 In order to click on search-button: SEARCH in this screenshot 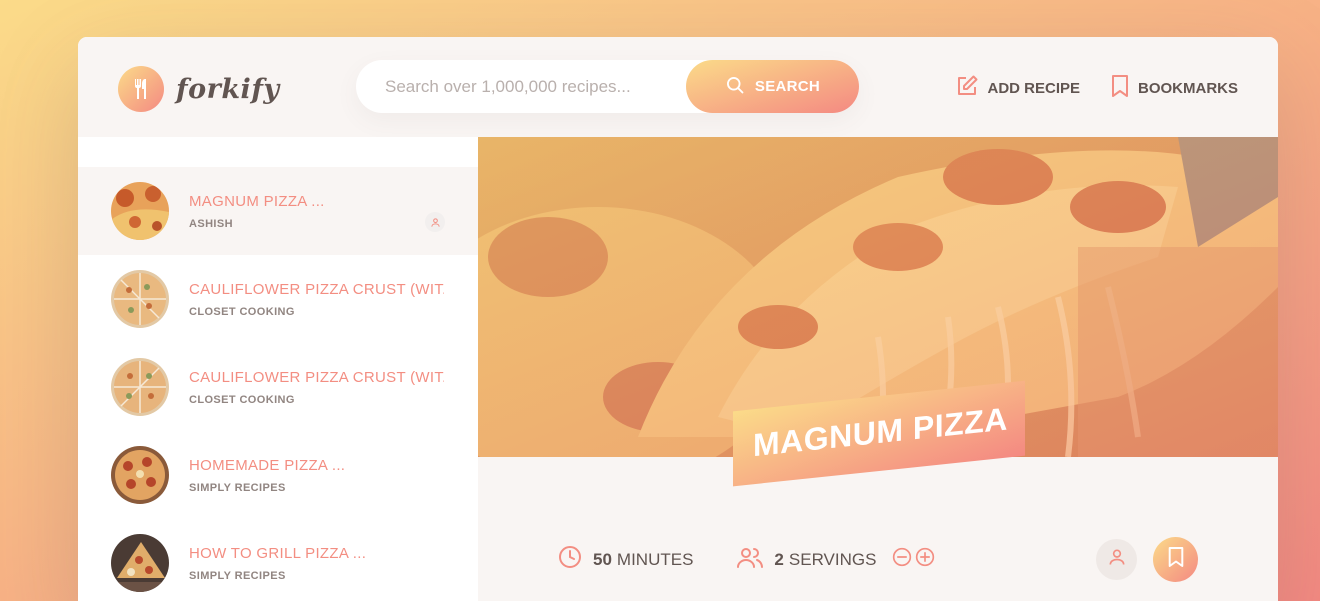, I will do `click(772, 86)`.